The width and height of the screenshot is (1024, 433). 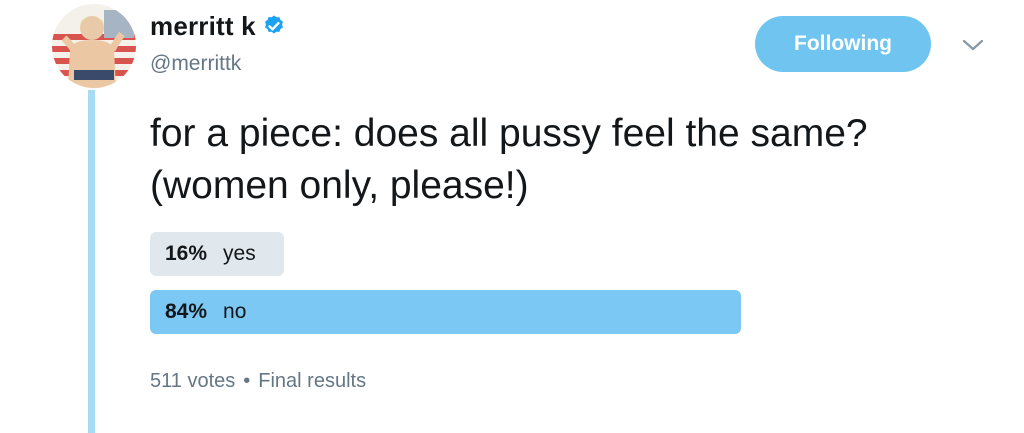 I want to click on poll-option-yes: 16% yes, so click(x=217, y=254).